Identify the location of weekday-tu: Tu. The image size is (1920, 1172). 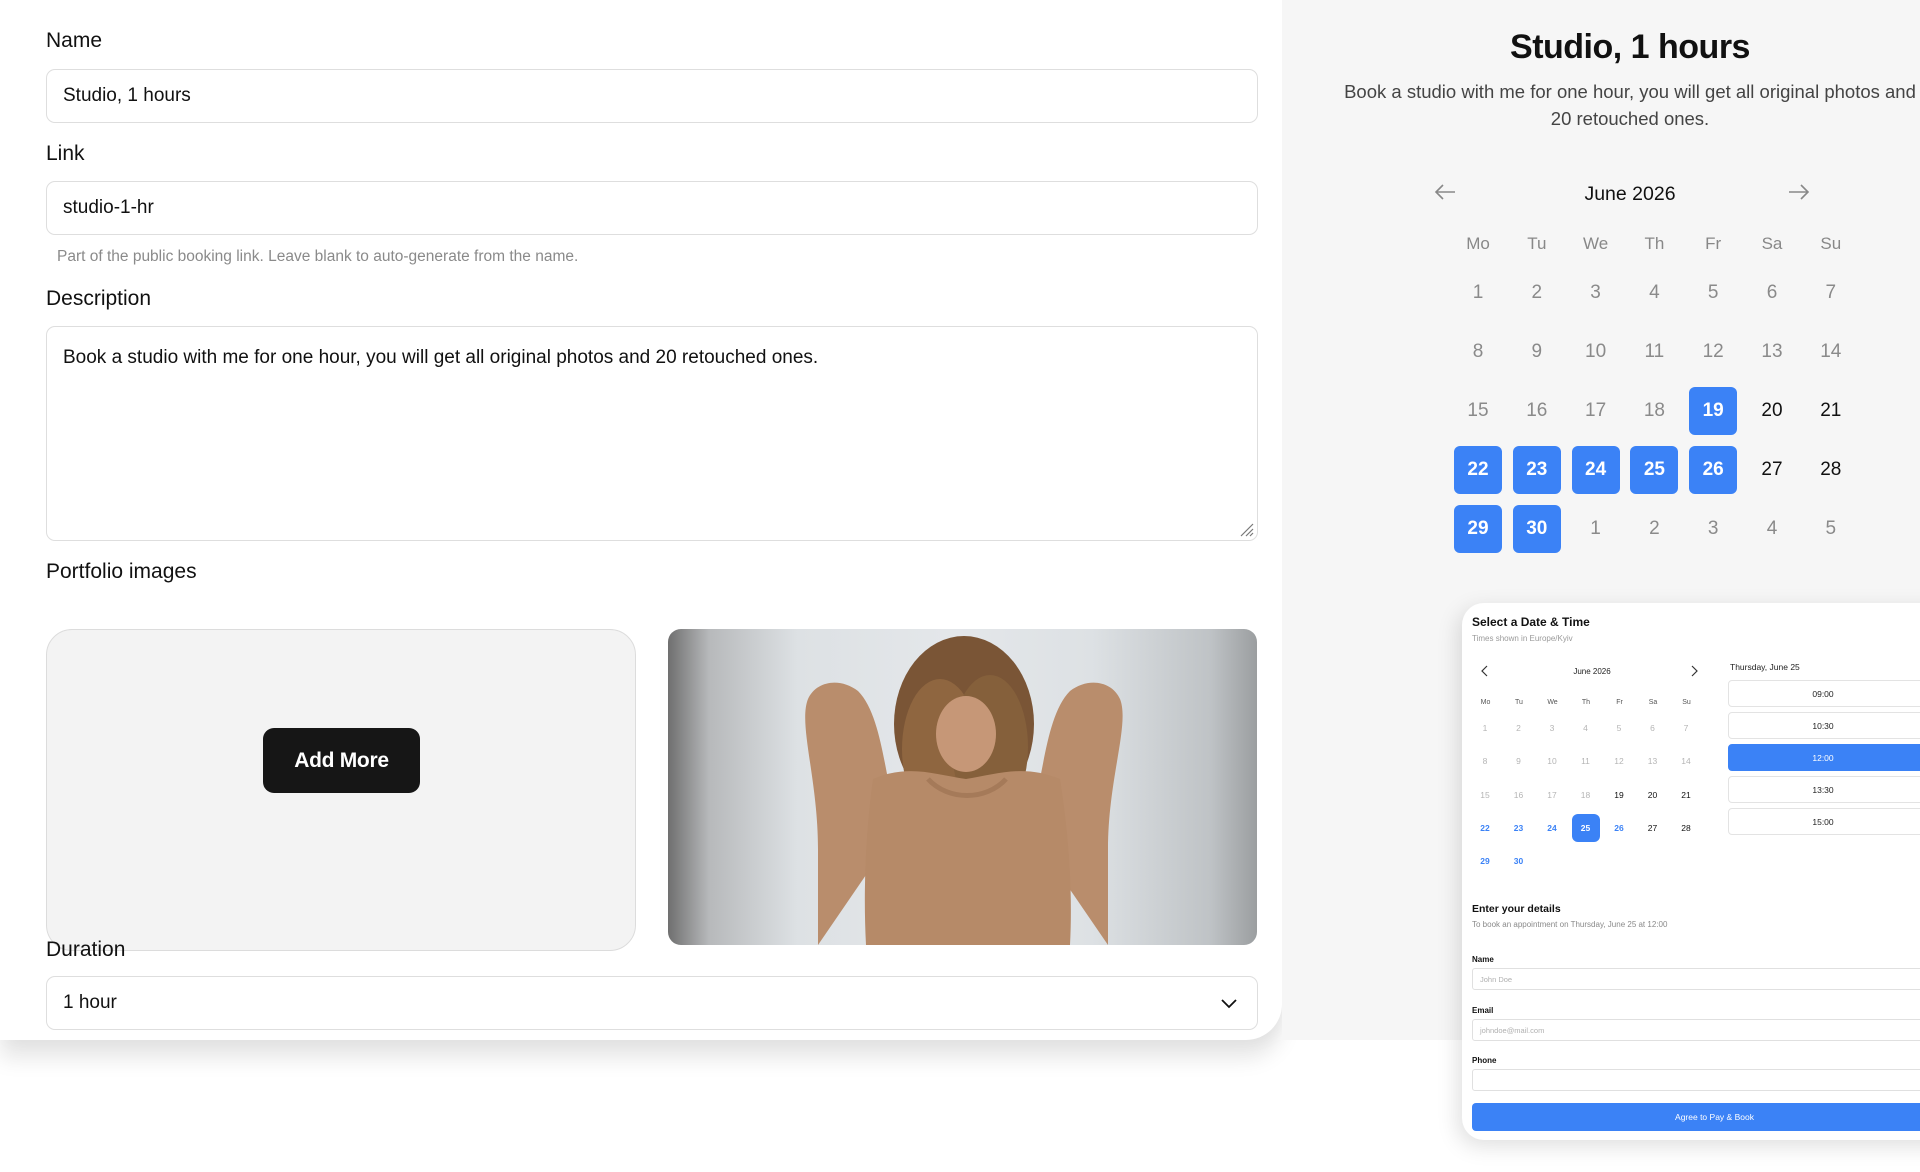
(1537, 243).